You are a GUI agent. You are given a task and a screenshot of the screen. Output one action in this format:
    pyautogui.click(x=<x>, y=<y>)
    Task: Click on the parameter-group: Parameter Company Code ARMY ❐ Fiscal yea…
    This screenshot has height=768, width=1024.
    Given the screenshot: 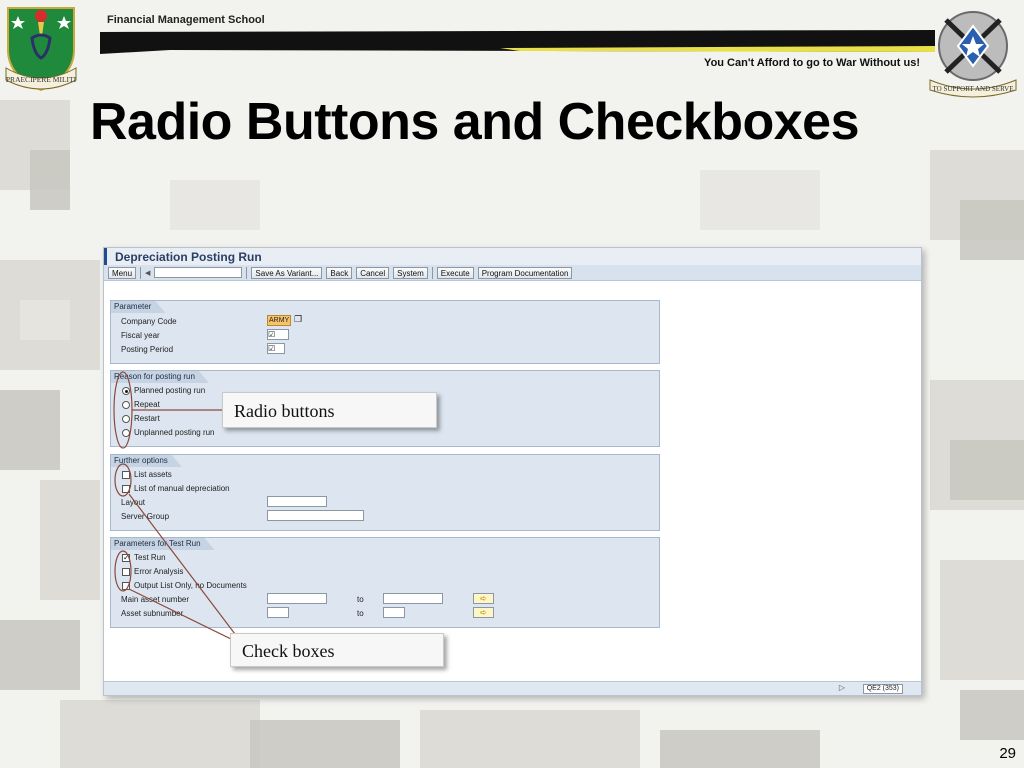 What is the action you would take?
    pyautogui.click(x=385, y=332)
    